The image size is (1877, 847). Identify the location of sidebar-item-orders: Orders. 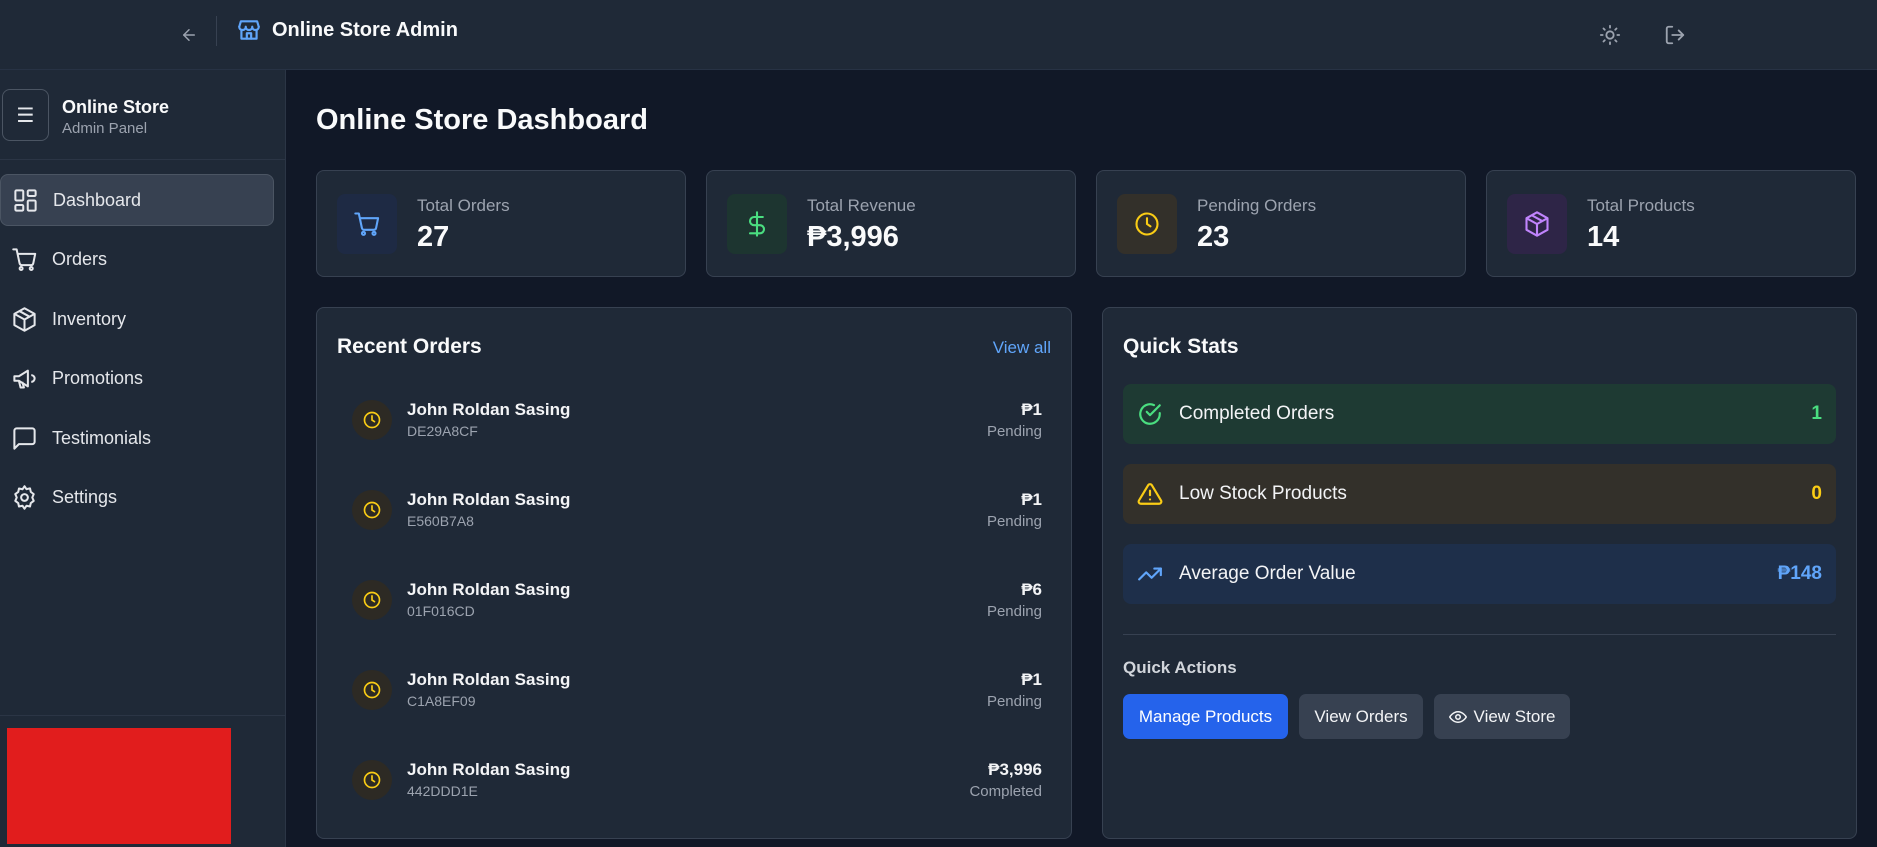
(137, 260).